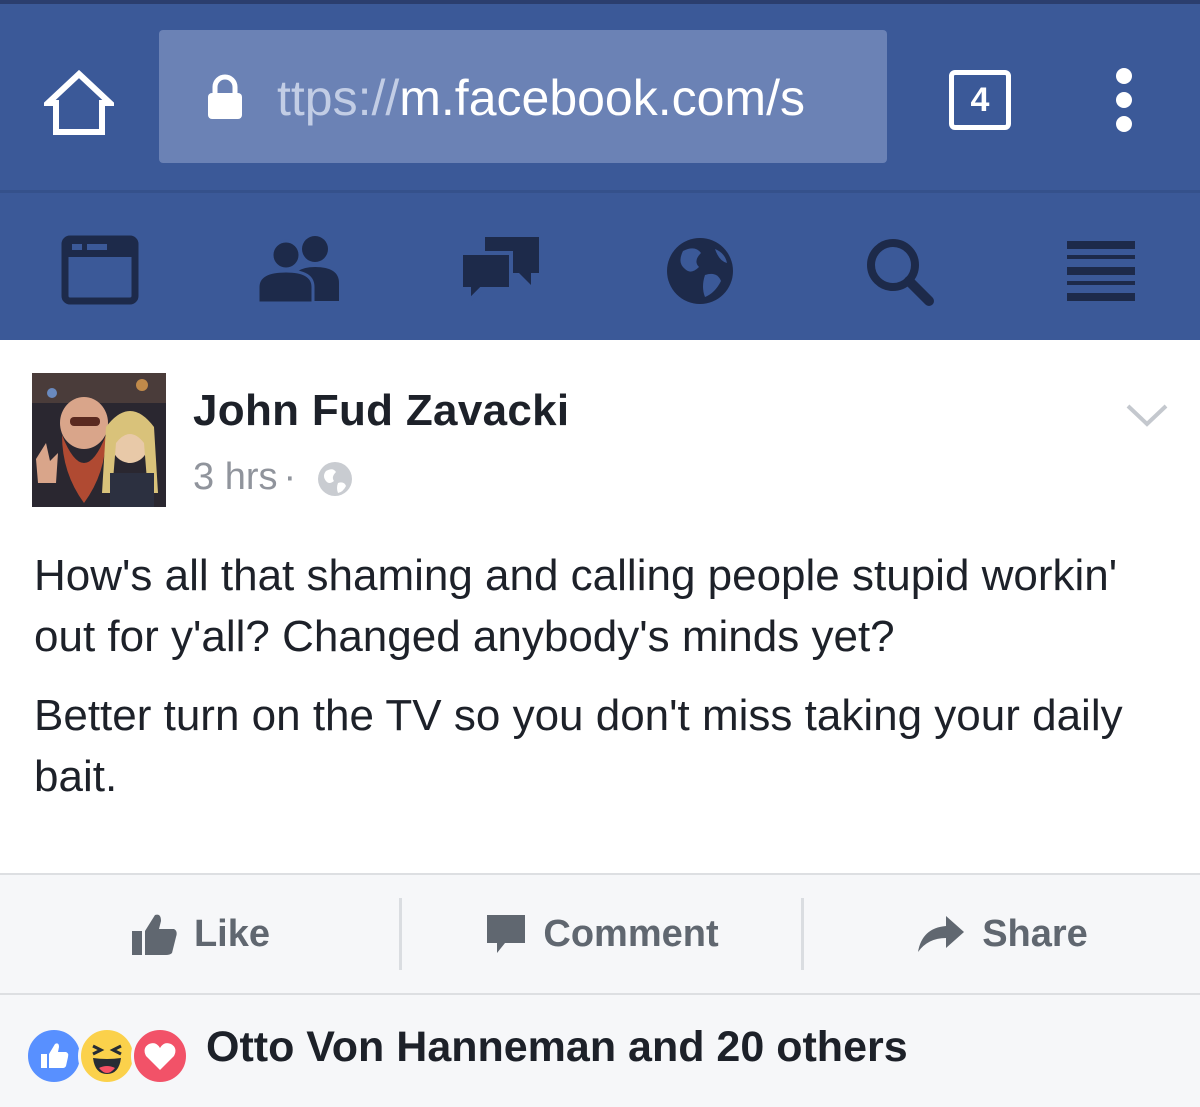  I want to click on comment-button: Comment, so click(602, 934).